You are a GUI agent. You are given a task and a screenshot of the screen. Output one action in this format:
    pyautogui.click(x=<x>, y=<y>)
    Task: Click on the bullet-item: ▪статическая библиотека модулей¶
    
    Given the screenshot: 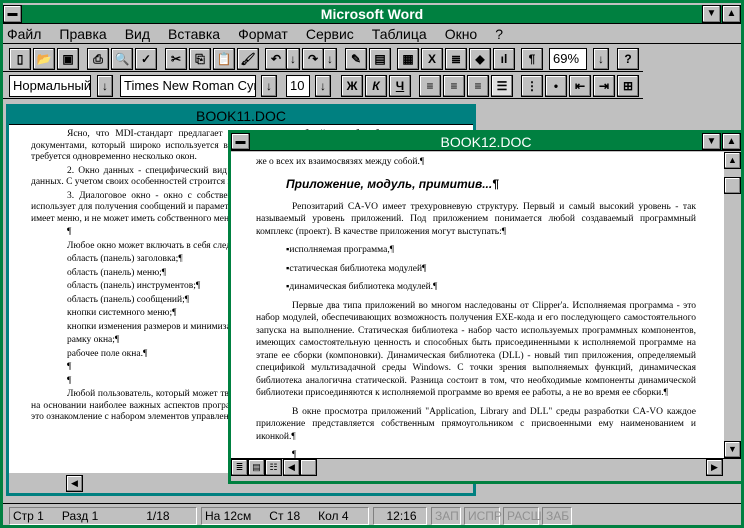 What is the action you would take?
    pyautogui.click(x=356, y=268)
    